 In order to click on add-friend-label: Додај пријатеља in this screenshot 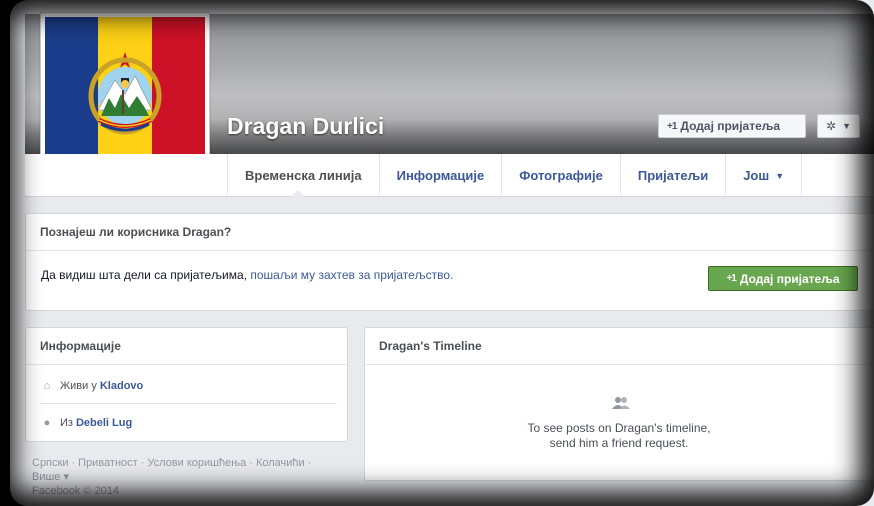, I will do `click(730, 126)`.